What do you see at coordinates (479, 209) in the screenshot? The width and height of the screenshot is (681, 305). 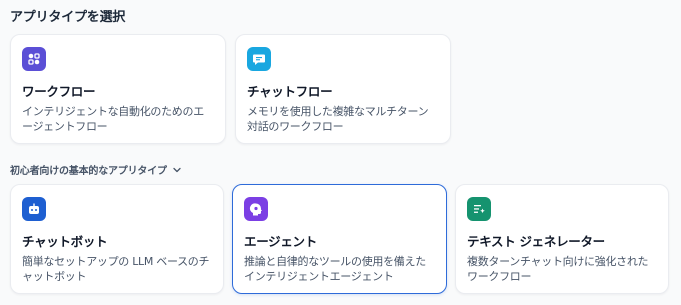 I see `text-generator-icon` at bounding box center [479, 209].